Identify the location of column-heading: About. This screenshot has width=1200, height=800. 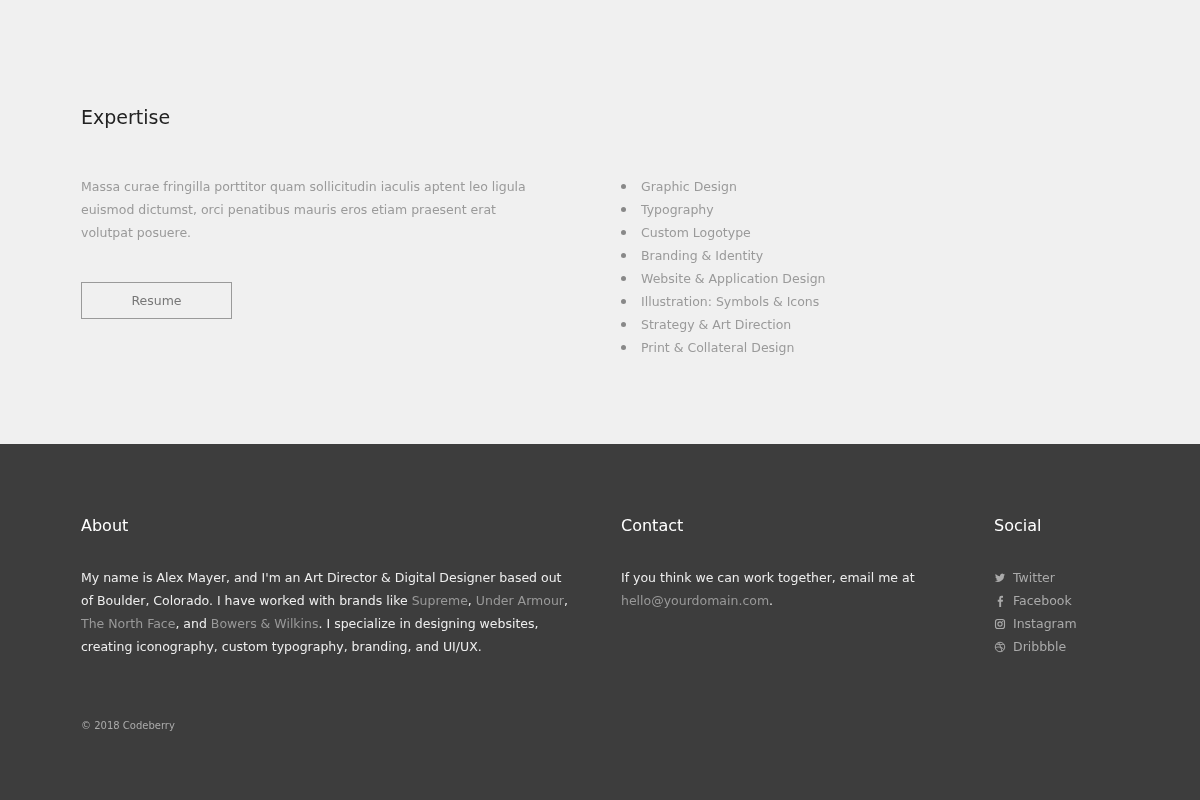
(105, 526).